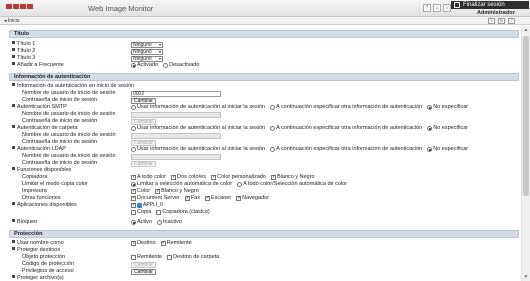 The width and height of the screenshot is (530, 281). What do you see at coordinates (176, 156) in the screenshot?
I see `ldap-user-input` at bounding box center [176, 156].